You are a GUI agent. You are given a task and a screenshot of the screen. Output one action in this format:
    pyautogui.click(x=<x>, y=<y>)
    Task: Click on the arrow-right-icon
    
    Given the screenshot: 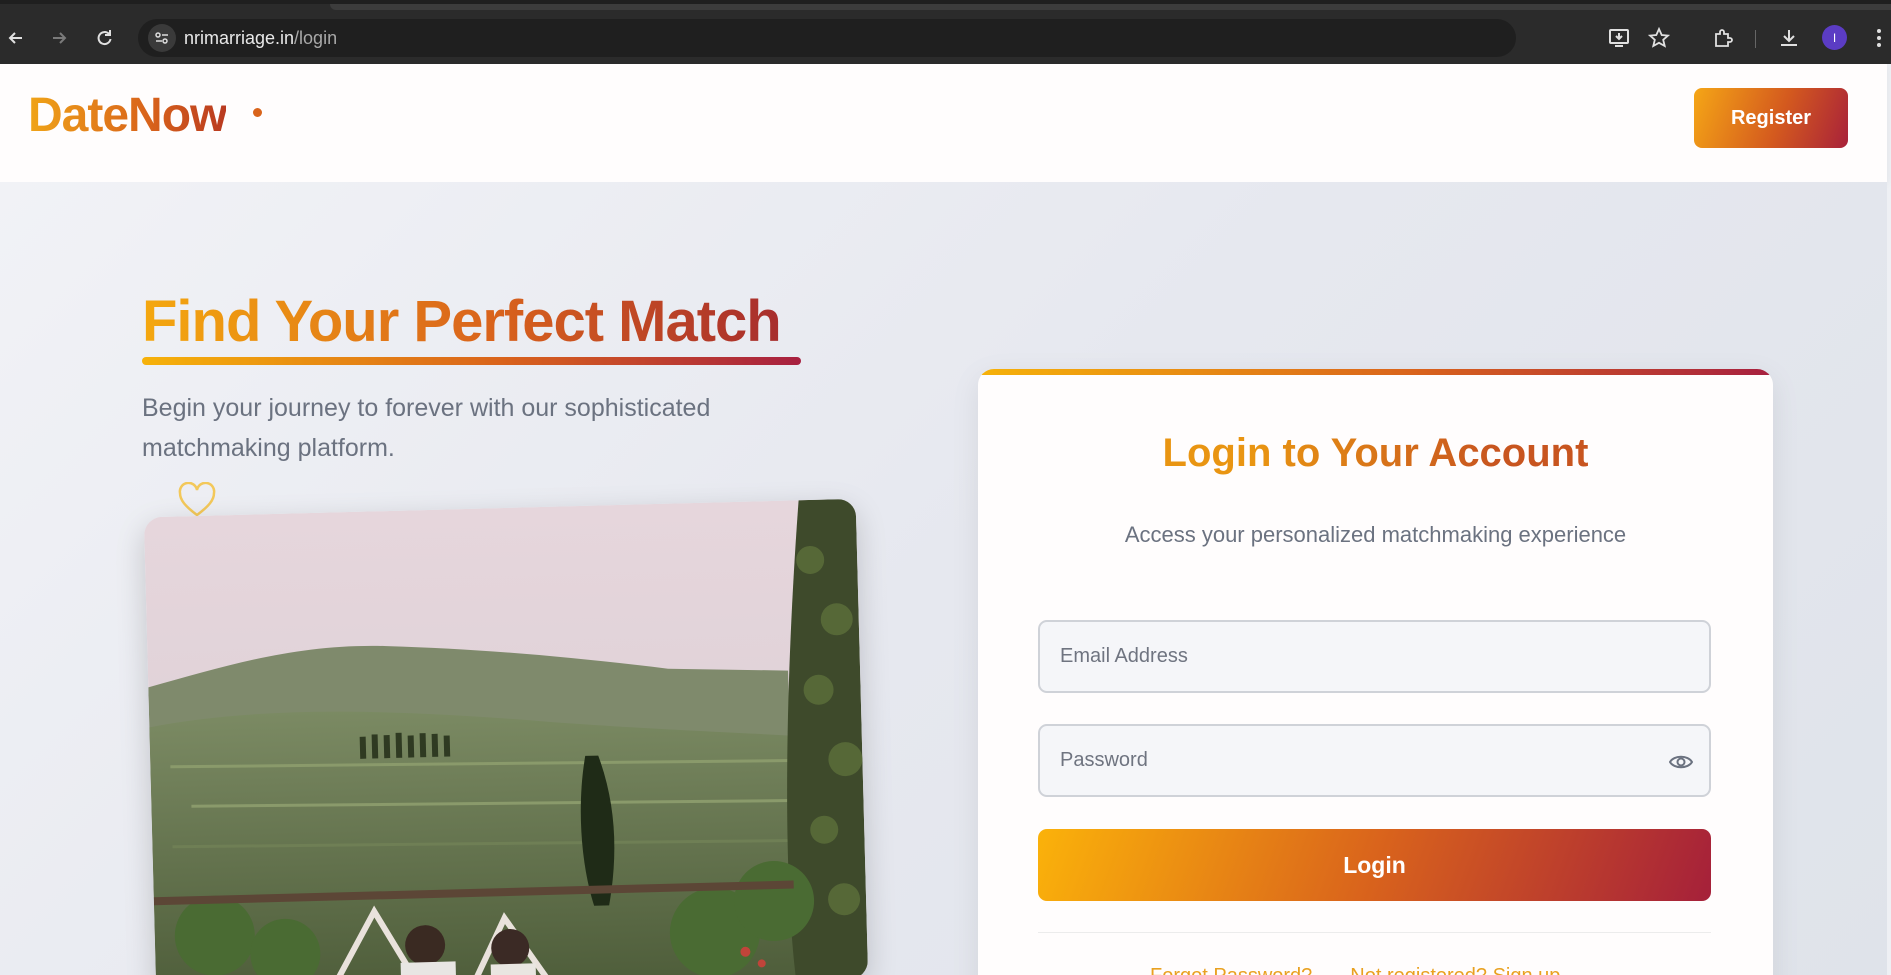 What is the action you would take?
    pyautogui.click(x=60, y=38)
    